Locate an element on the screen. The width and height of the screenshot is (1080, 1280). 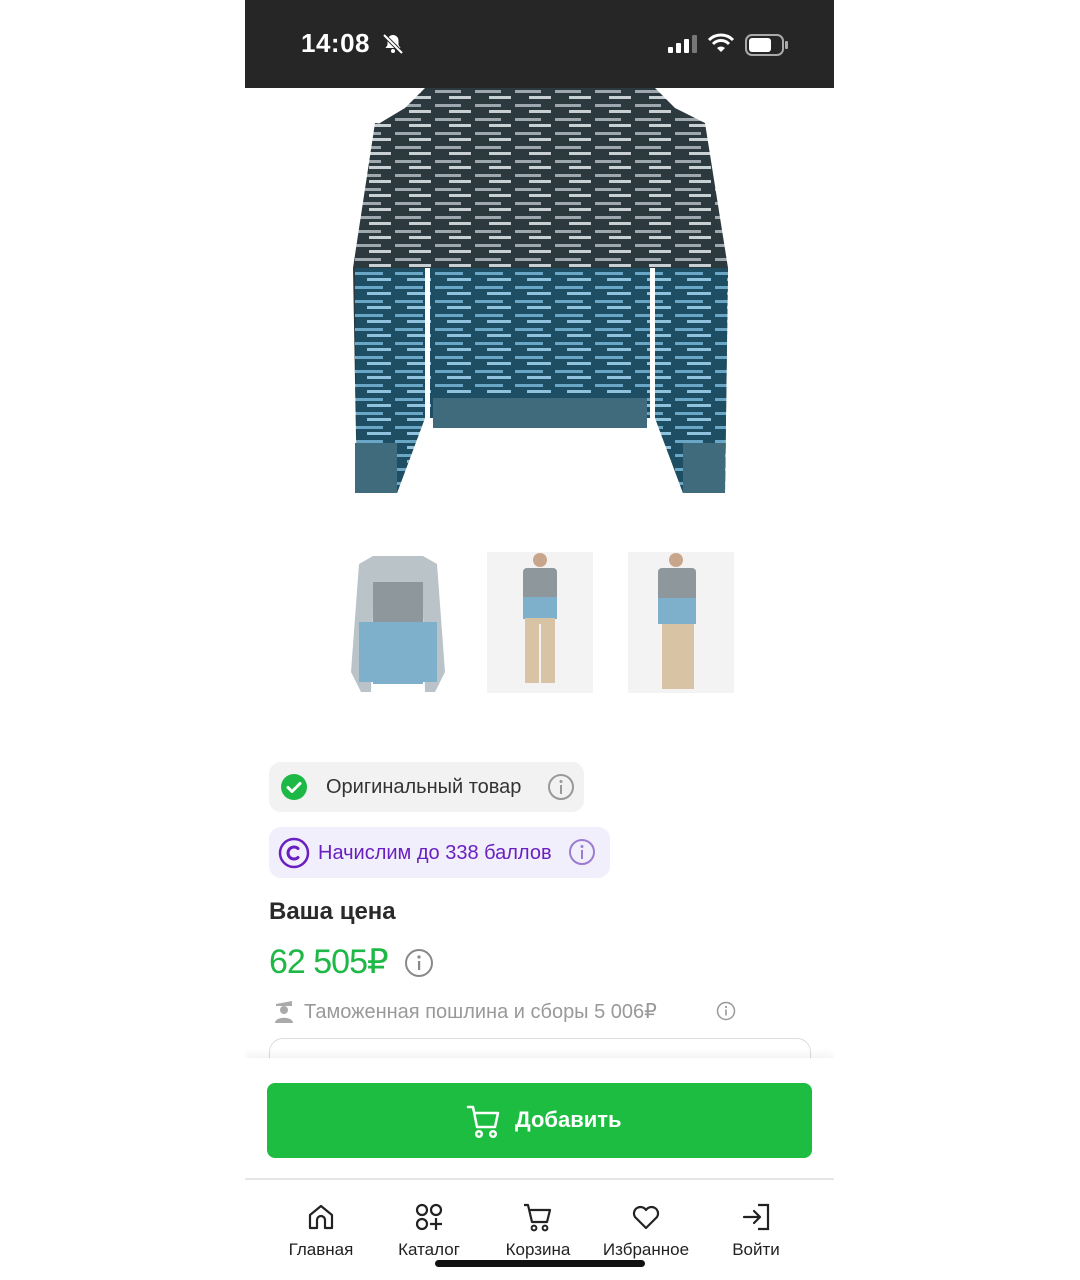
home-indicator is located at coordinates (540, 1263).